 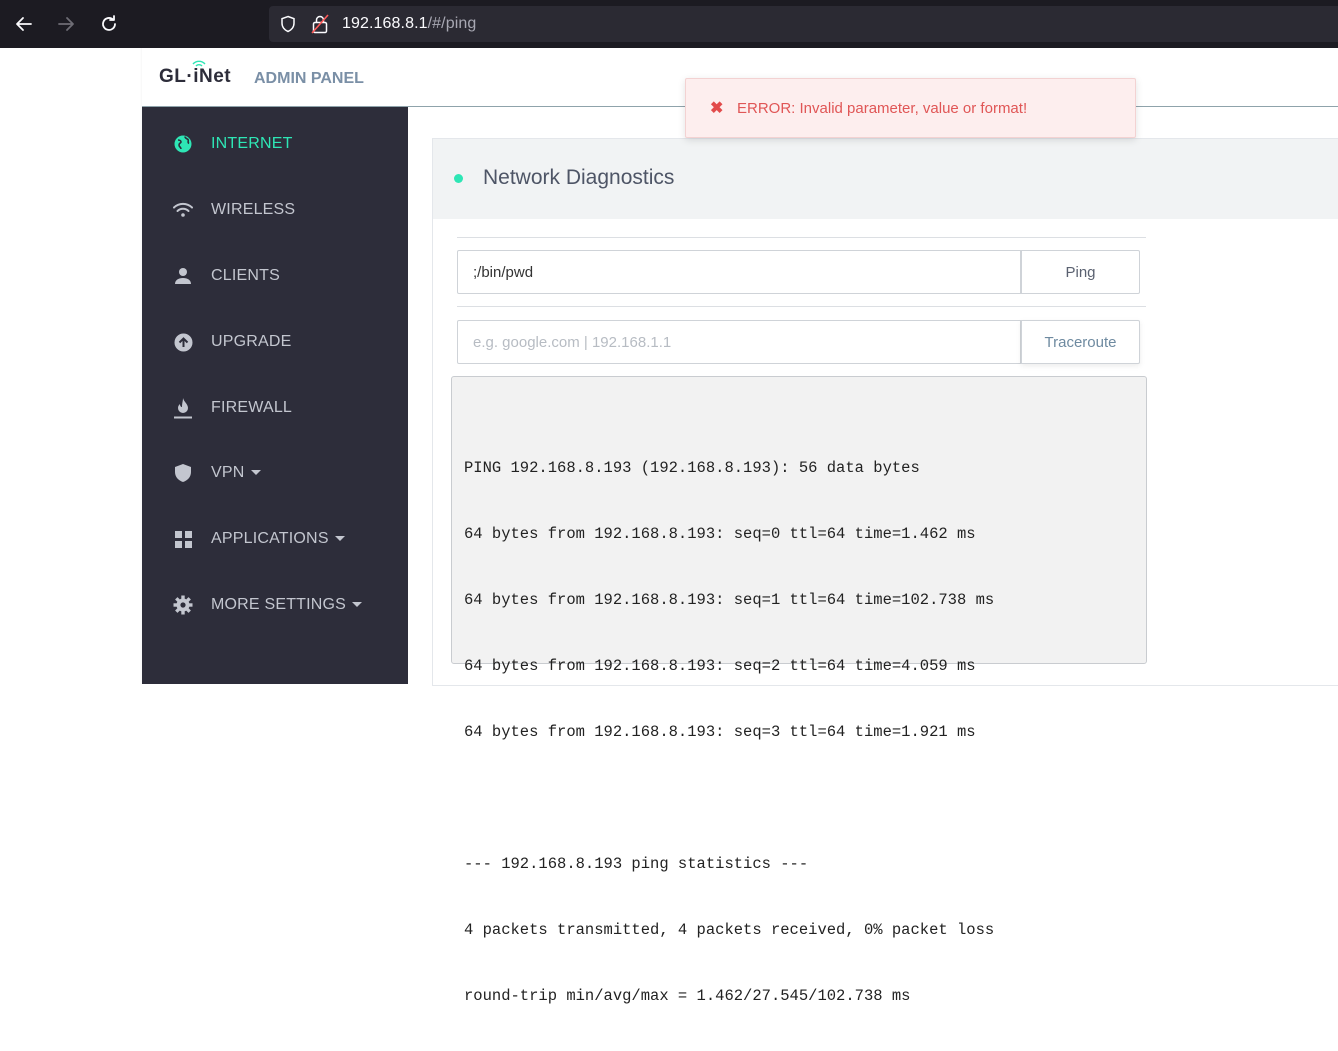 I want to click on sidebar-item-more-settings: MORE SETTINGS, so click(x=275, y=605).